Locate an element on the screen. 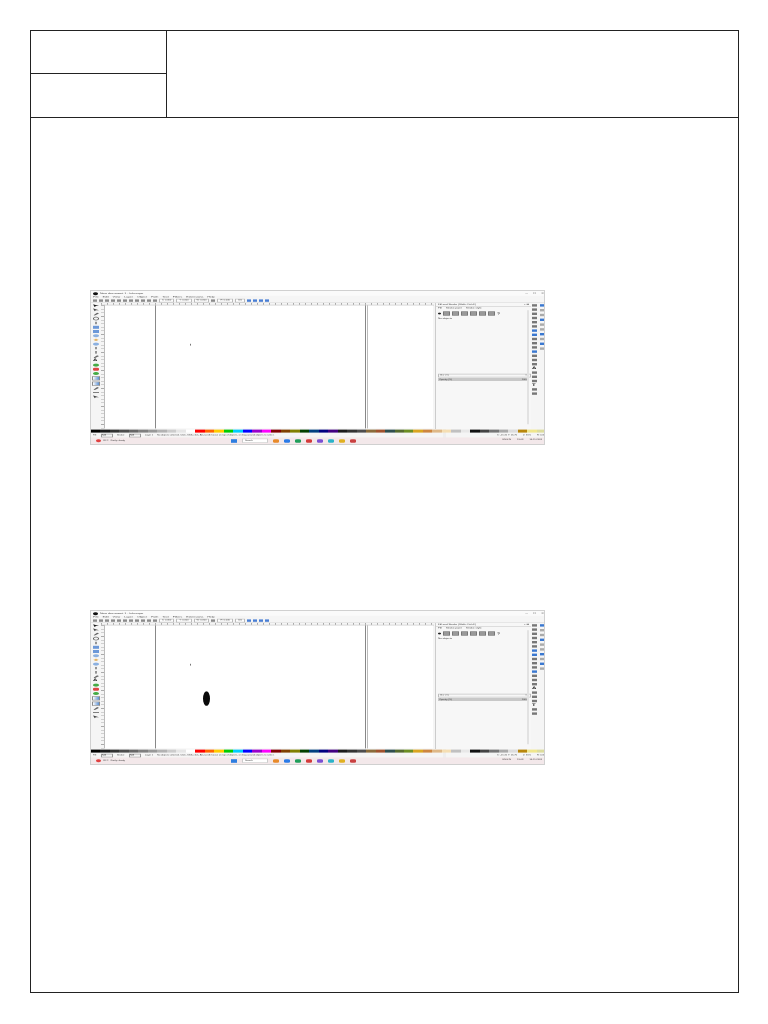 This screenshot has height=1024, width=768. drawing-canvas is located at coordinates (275, 374).